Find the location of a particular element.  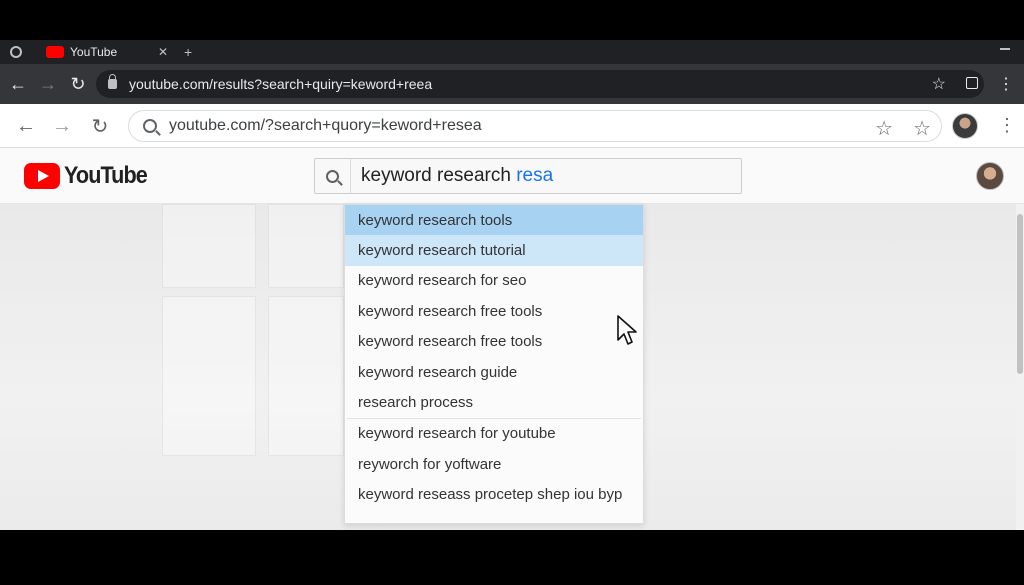

suggestion-item: keyword research guide is located at coordinates (494, 372).